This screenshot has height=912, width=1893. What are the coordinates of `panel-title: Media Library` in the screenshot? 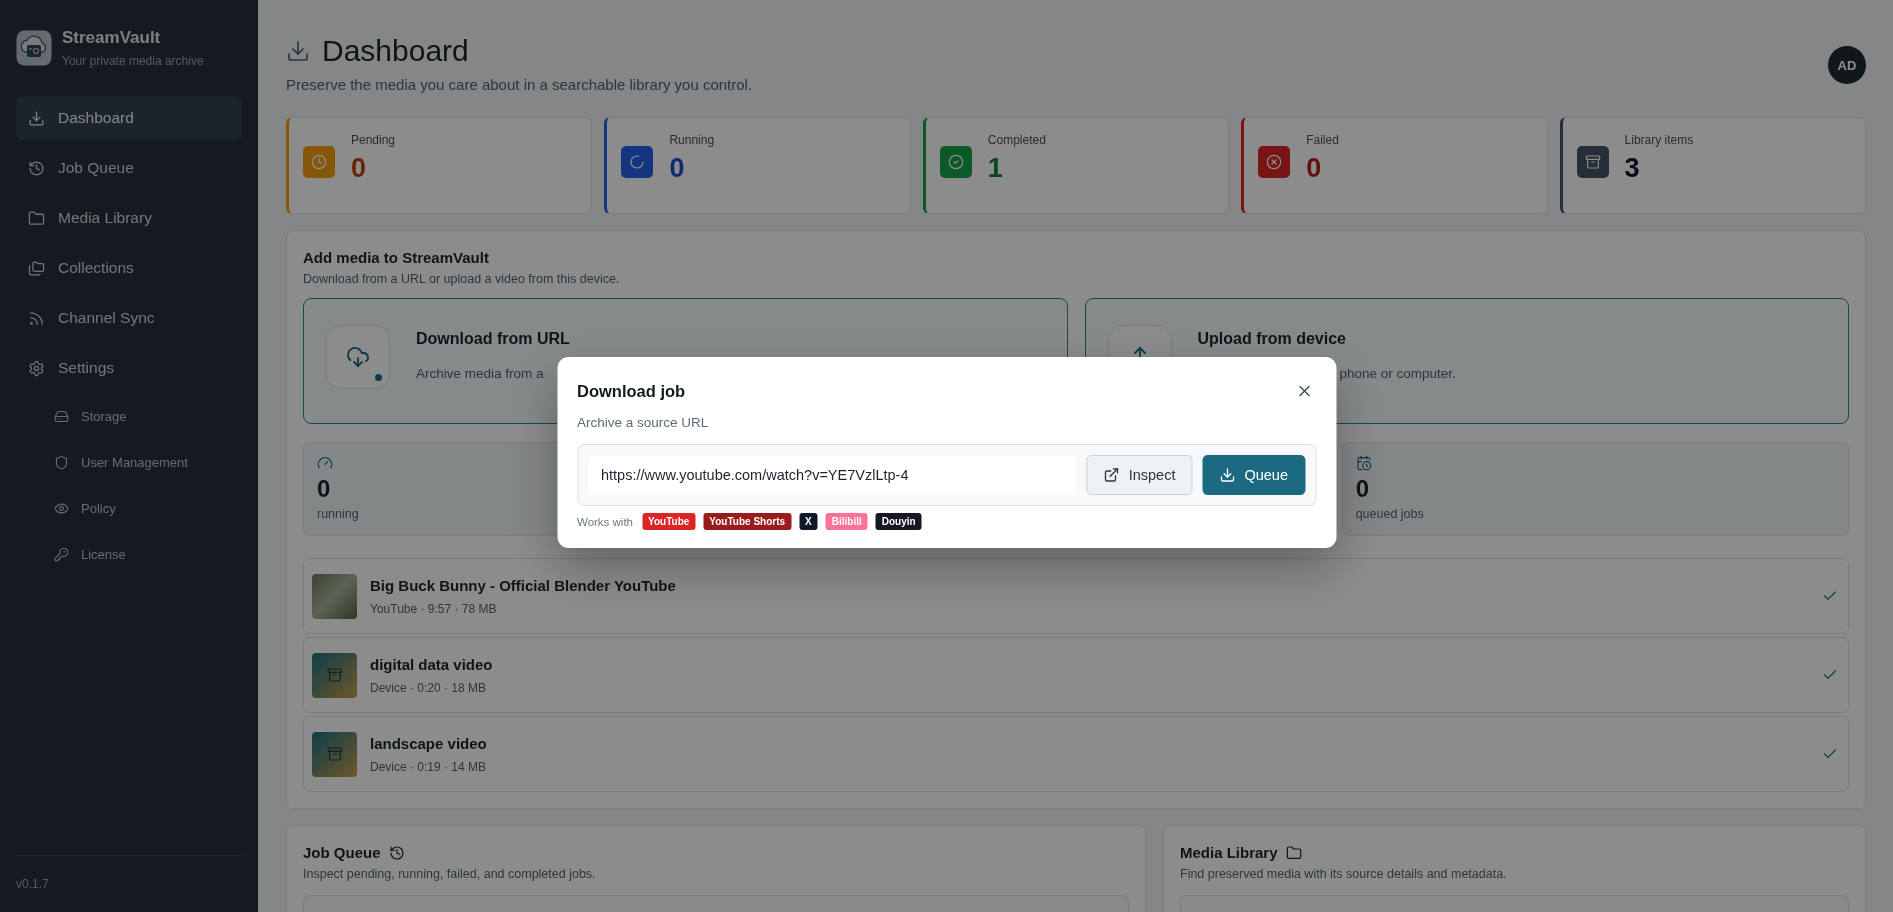 It's located at (1229, 852).